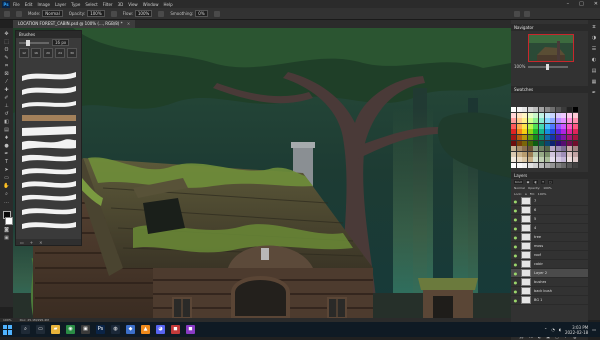  What do you see at coordinates (526, 194) in the screenshot?
I see `lock-icon: ⌂` at bounding box center [526, 194].